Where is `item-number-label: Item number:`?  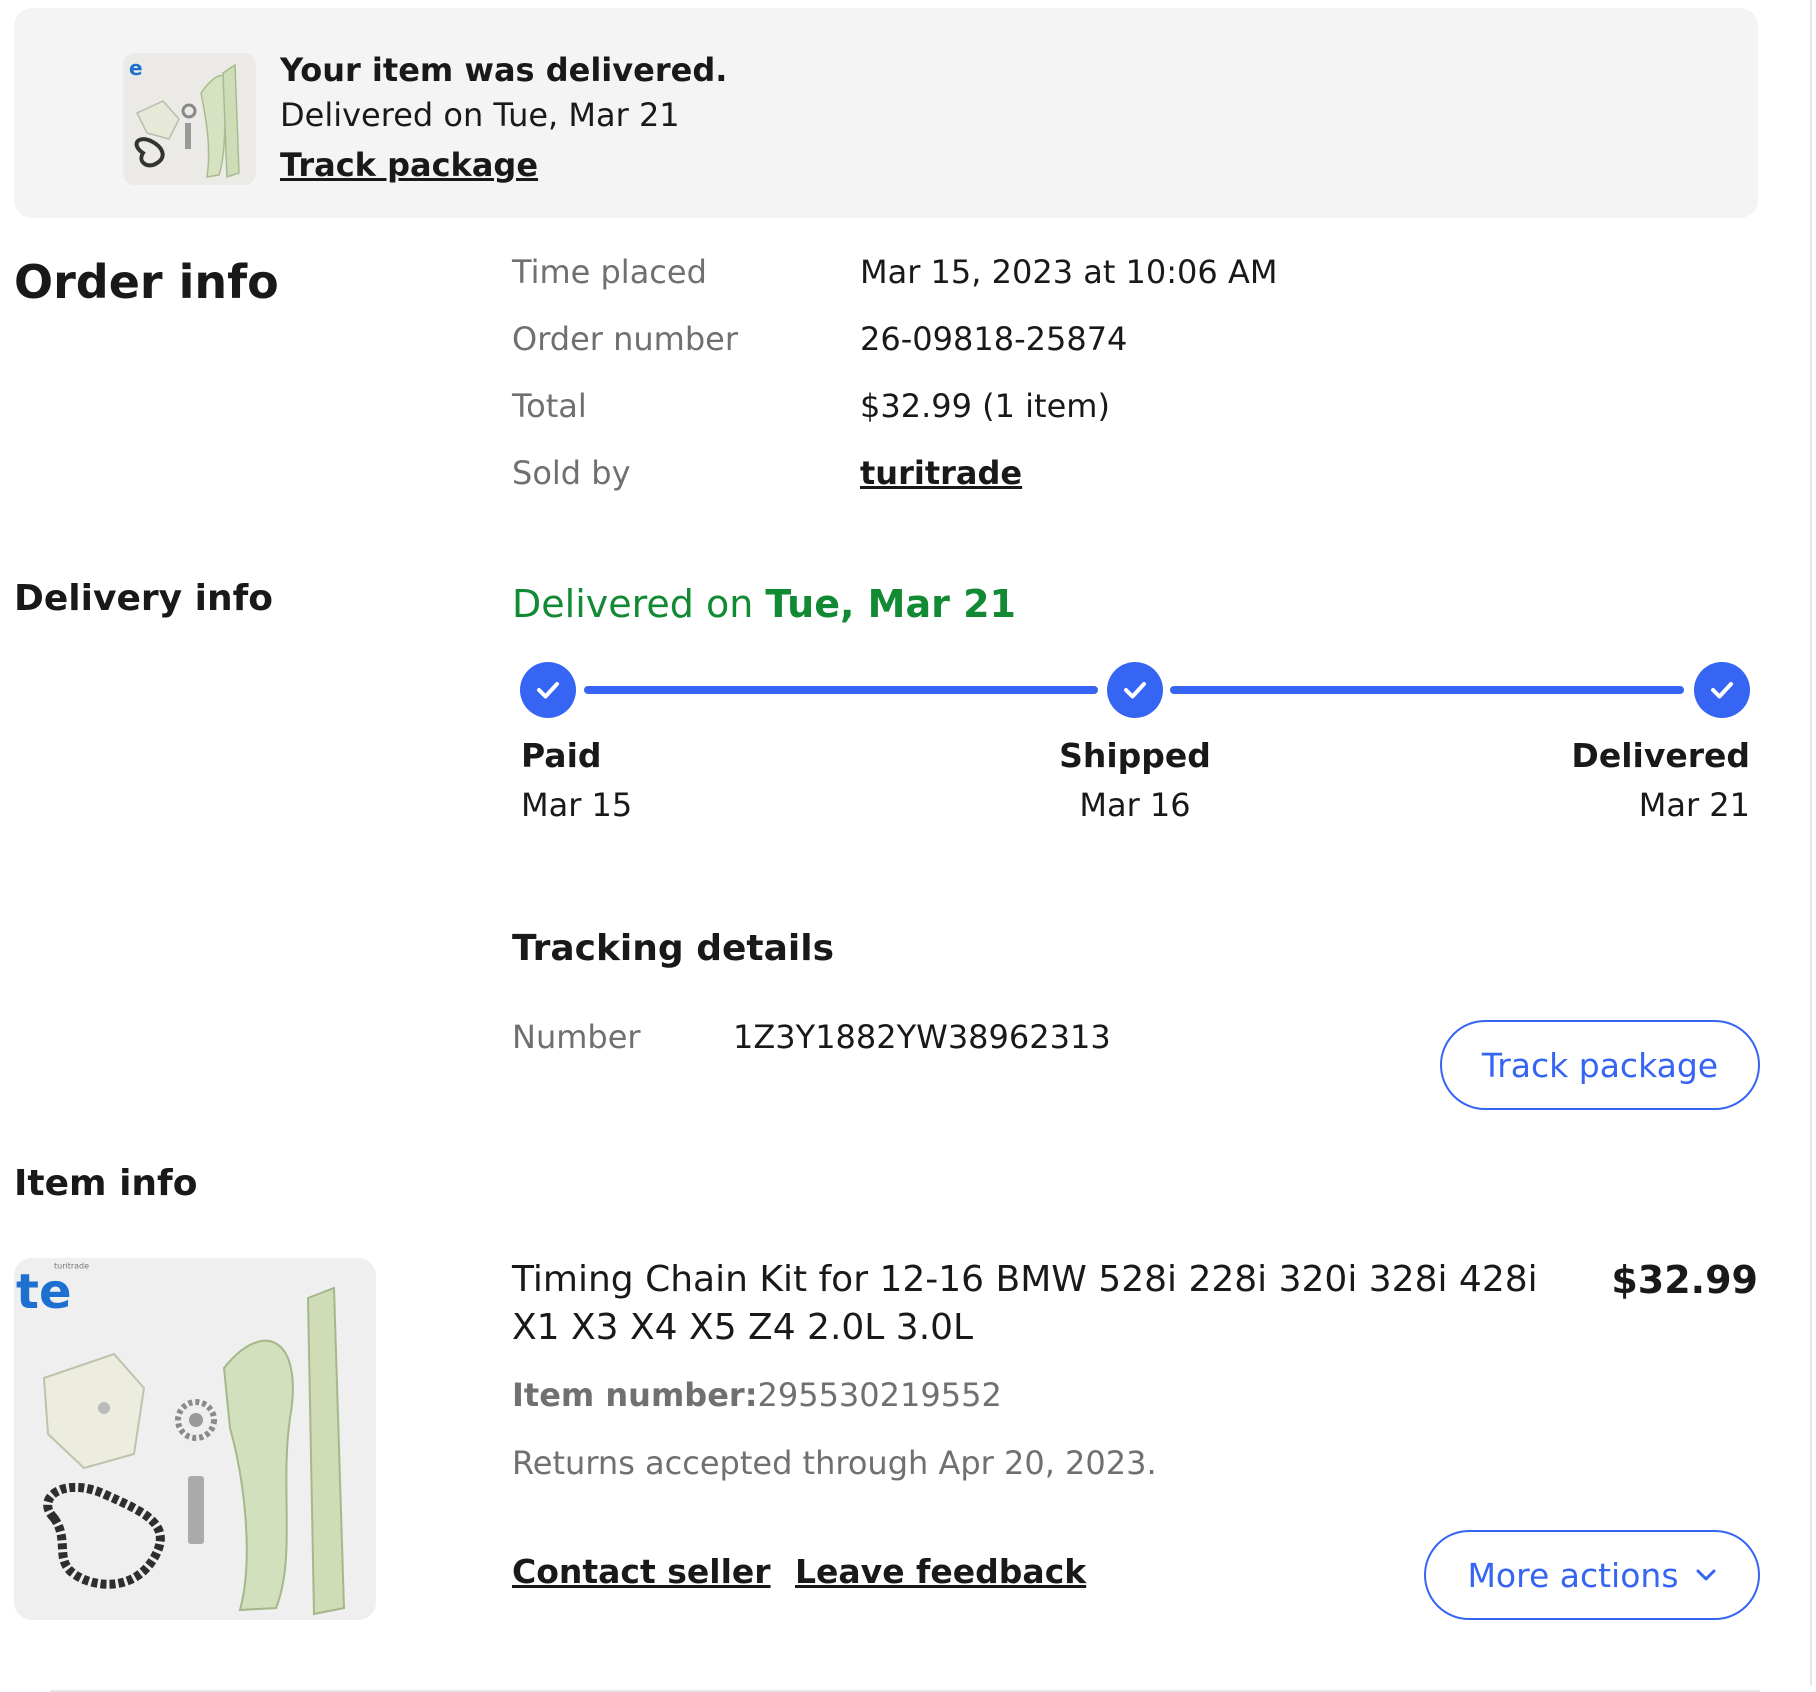 item-number-label: Item number: is located at coordinates (635, 1395).